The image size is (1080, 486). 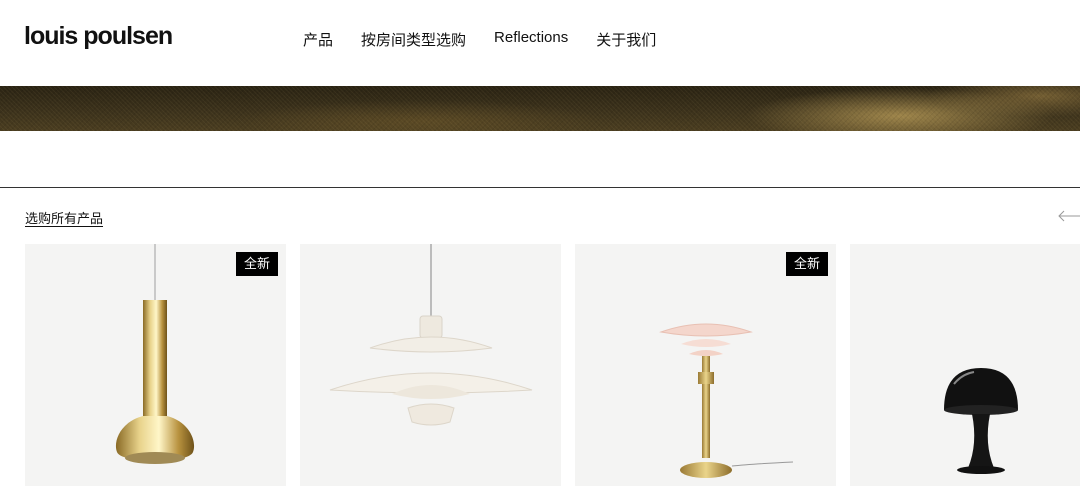 What do you see at coordinates (981, 421) in the screenshot?
I see `black-mushroom-table-lamp-image` at bounding box center [981, 421].